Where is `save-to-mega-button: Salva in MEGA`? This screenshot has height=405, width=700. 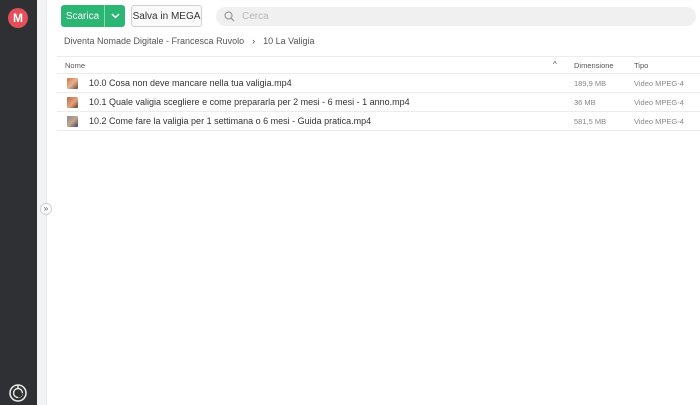
save-to-mega-button: Salva in MEGA is located at coordinates (166, 16).